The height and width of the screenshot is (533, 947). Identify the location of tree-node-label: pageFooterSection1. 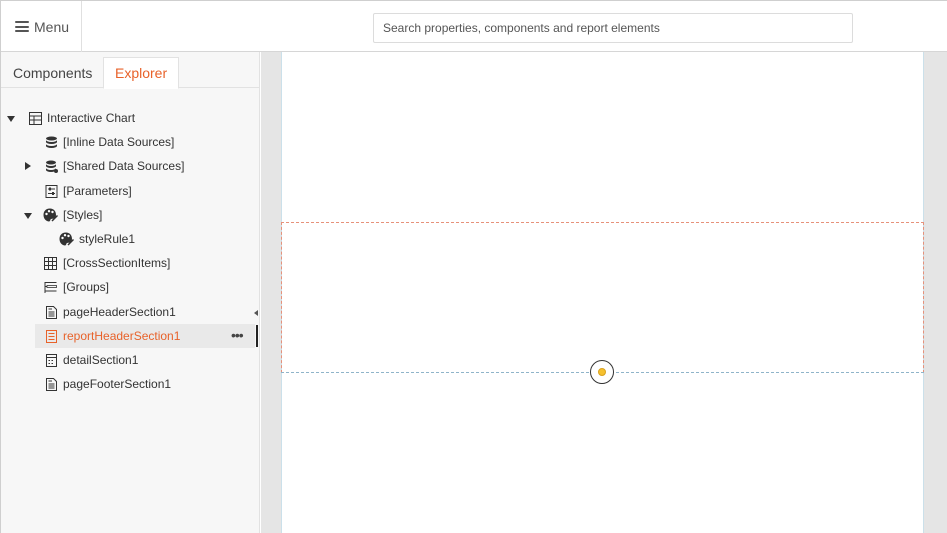
(117, 384).